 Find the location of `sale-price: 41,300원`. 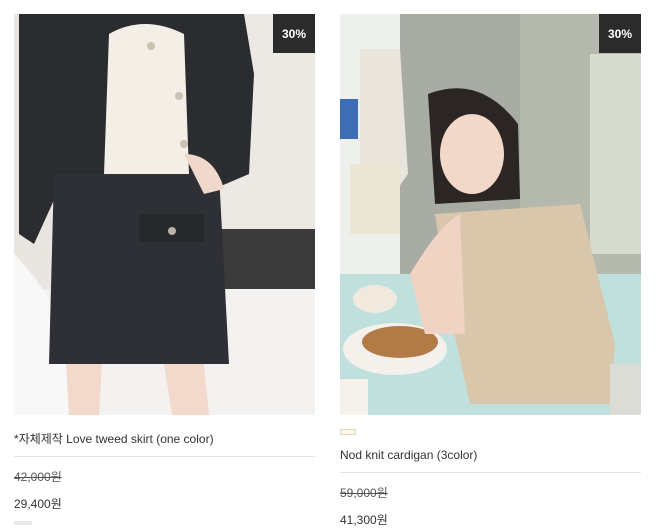

sale-price: 41,300원 is located at coordinates (364, 520).